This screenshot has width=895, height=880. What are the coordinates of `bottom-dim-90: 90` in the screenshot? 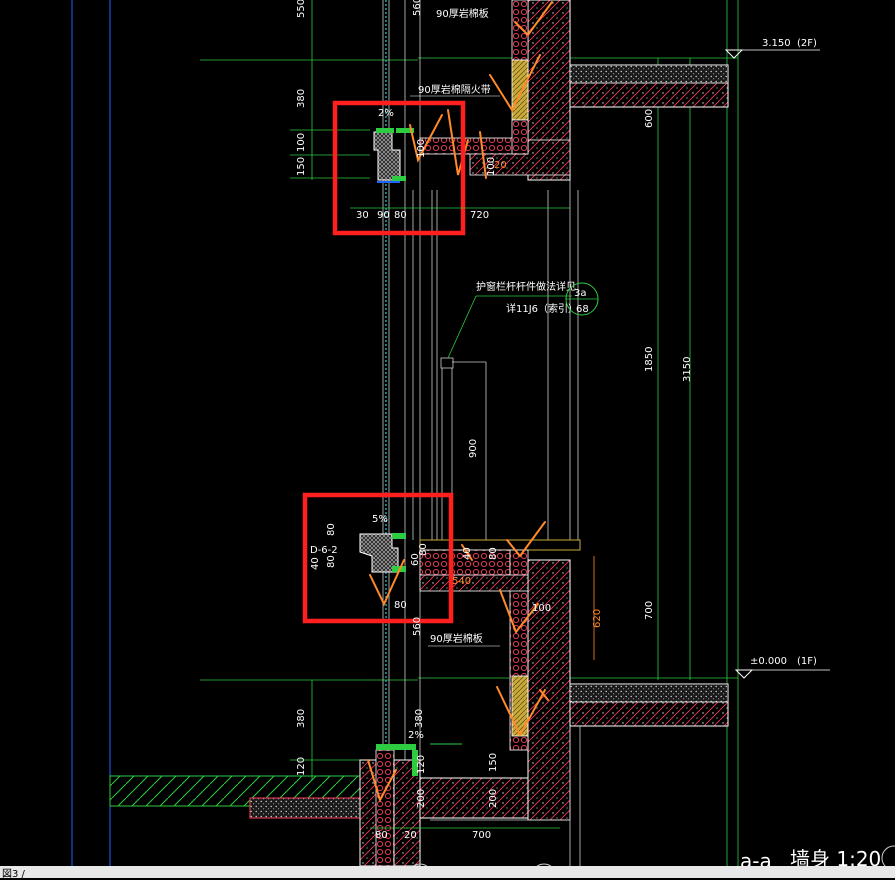 It's located at (383, 215).